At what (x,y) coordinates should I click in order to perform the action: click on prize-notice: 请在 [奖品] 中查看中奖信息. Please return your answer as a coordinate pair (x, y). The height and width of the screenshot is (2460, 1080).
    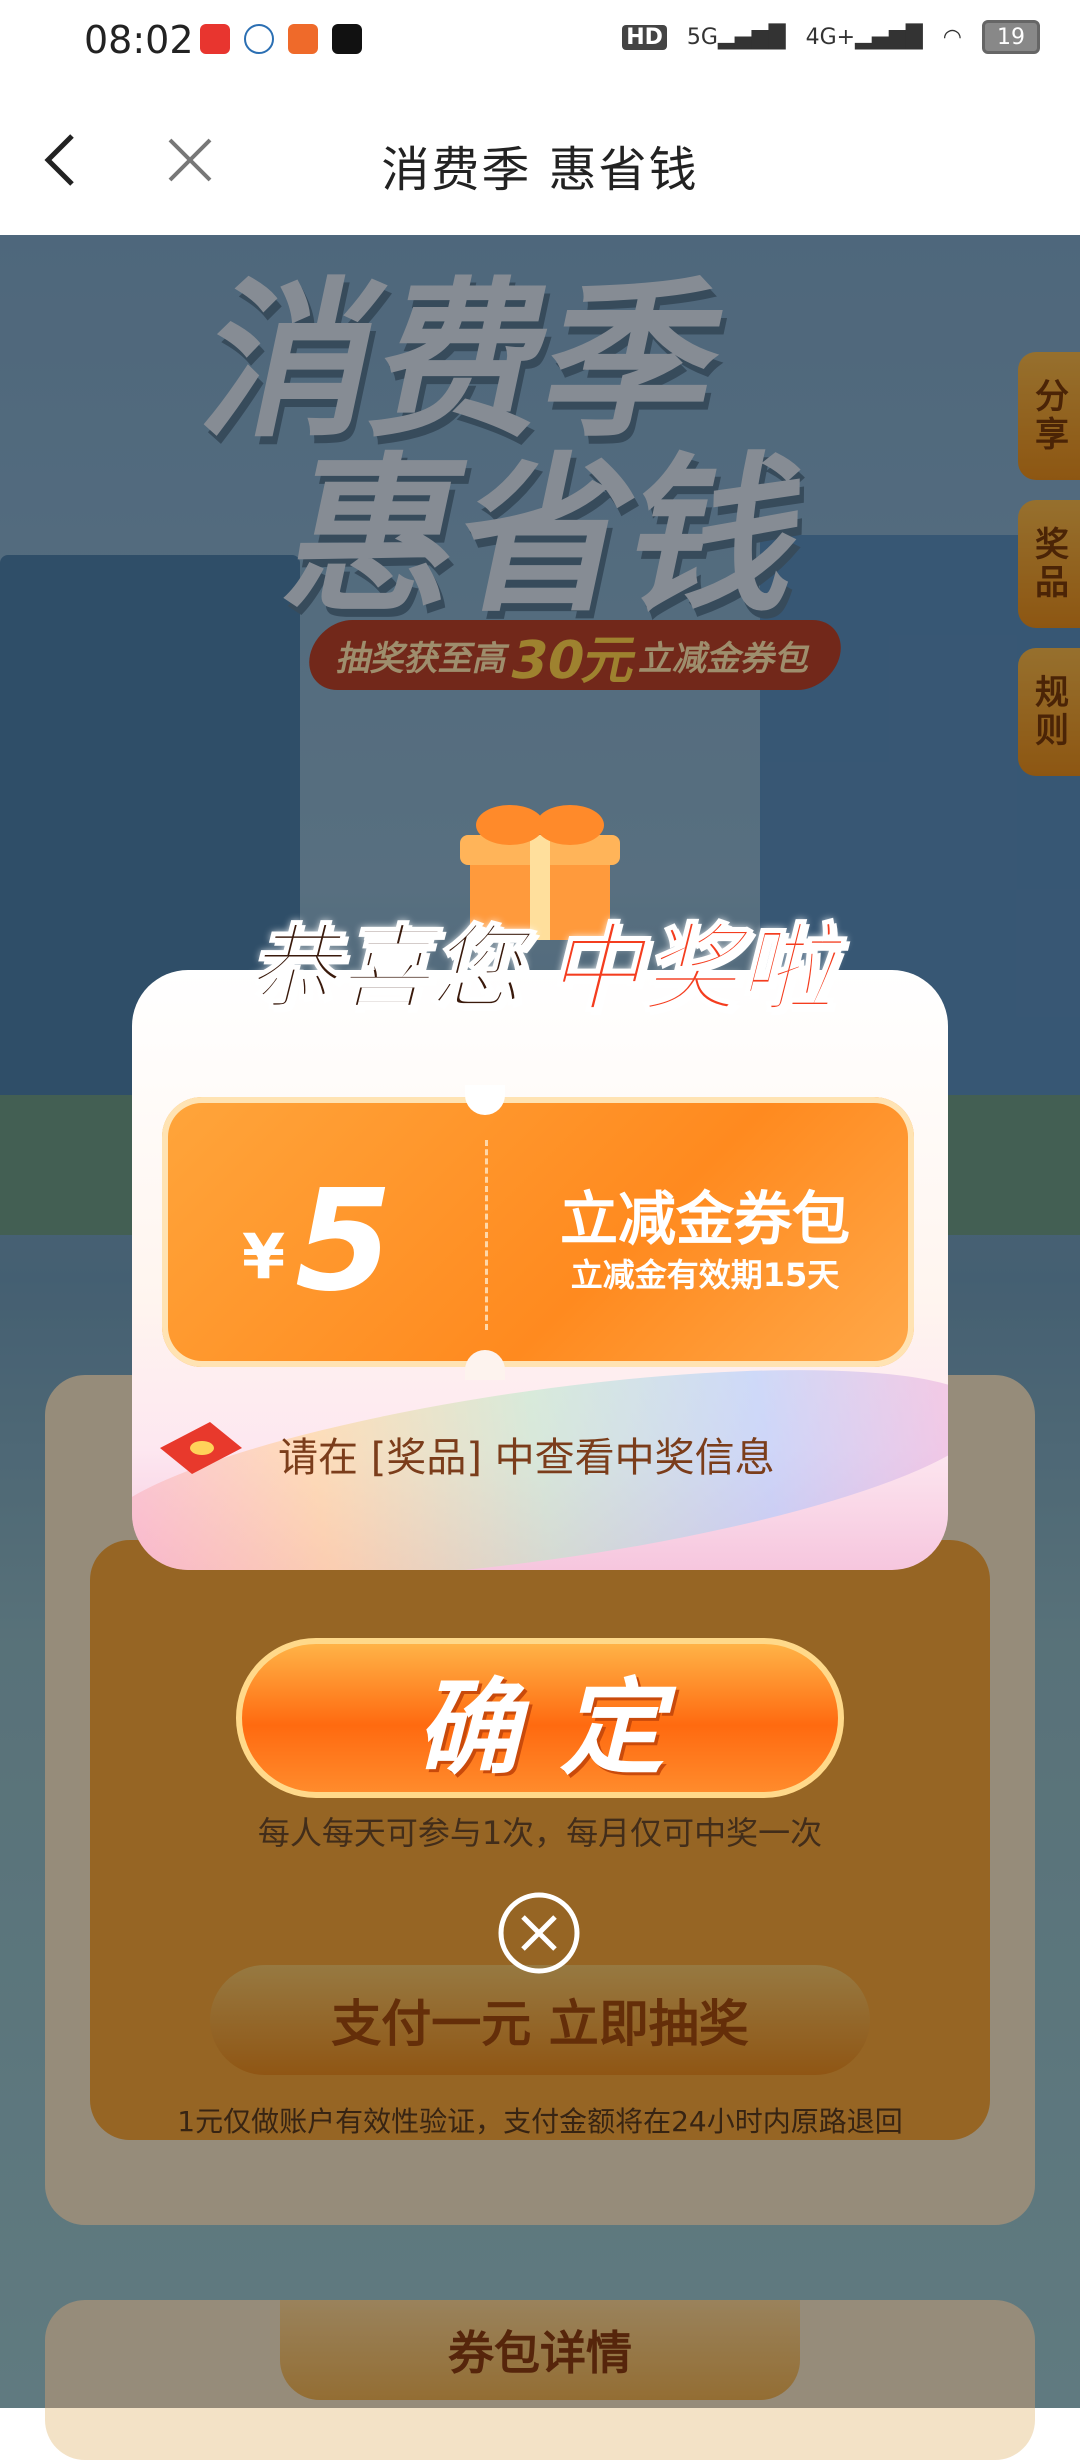
    Looking at the image, I should click on (526, 1458).